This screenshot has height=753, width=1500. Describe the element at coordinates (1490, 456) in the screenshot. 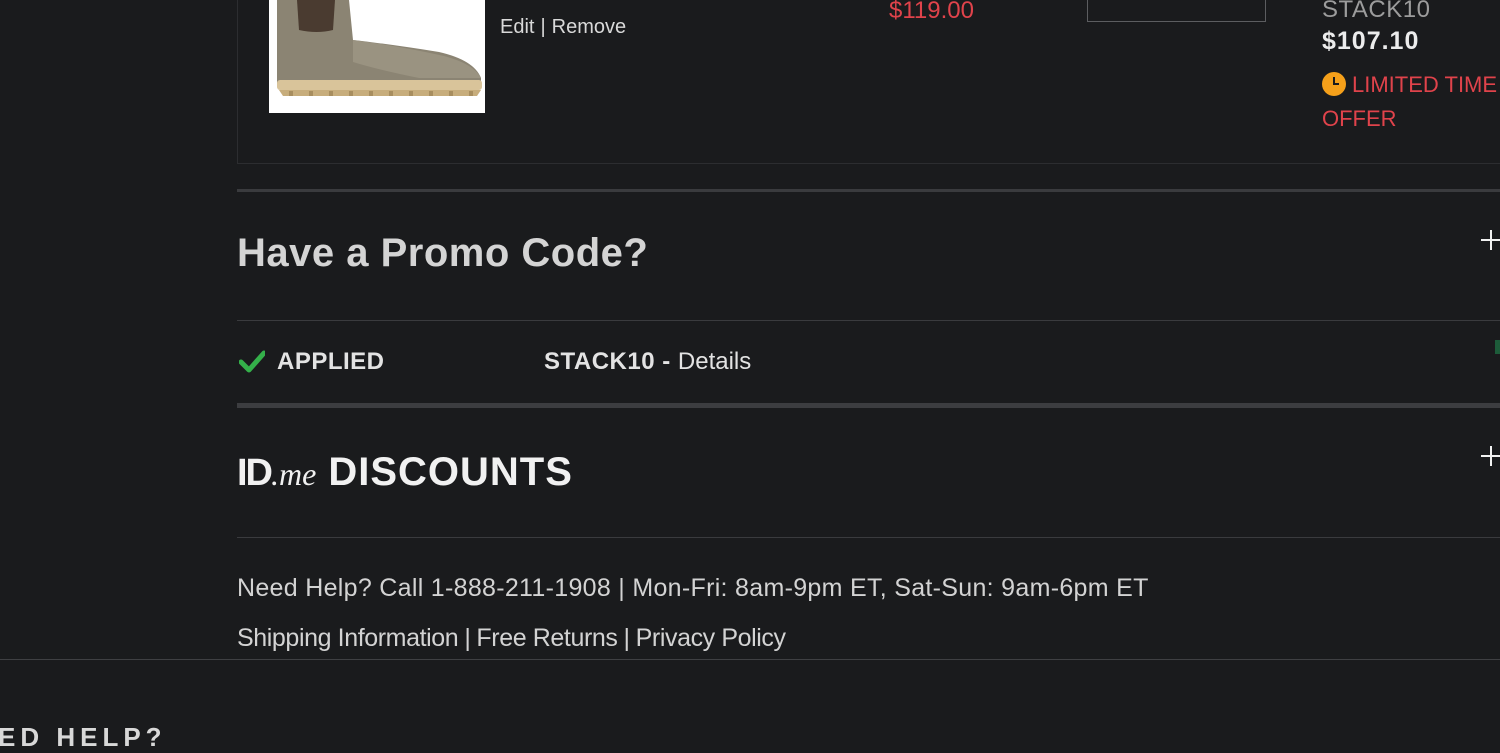

I see `idme-expand-plus-icon` at that location.